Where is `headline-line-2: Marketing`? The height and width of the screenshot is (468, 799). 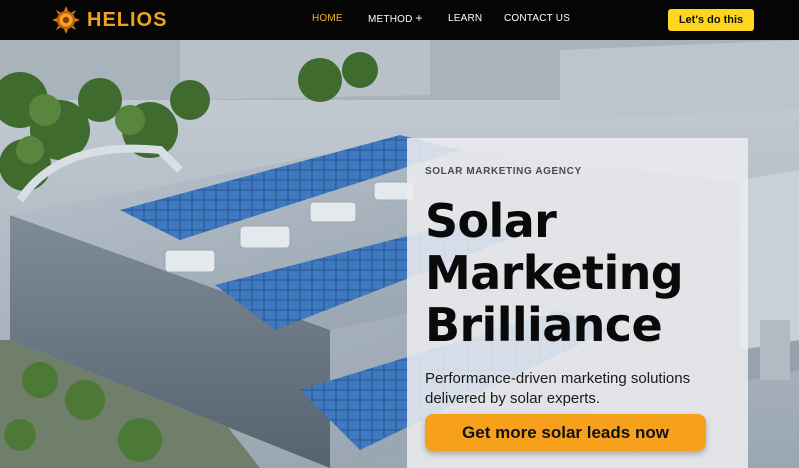
headline-line-2: Marketing is located at coordinates (554, 273).